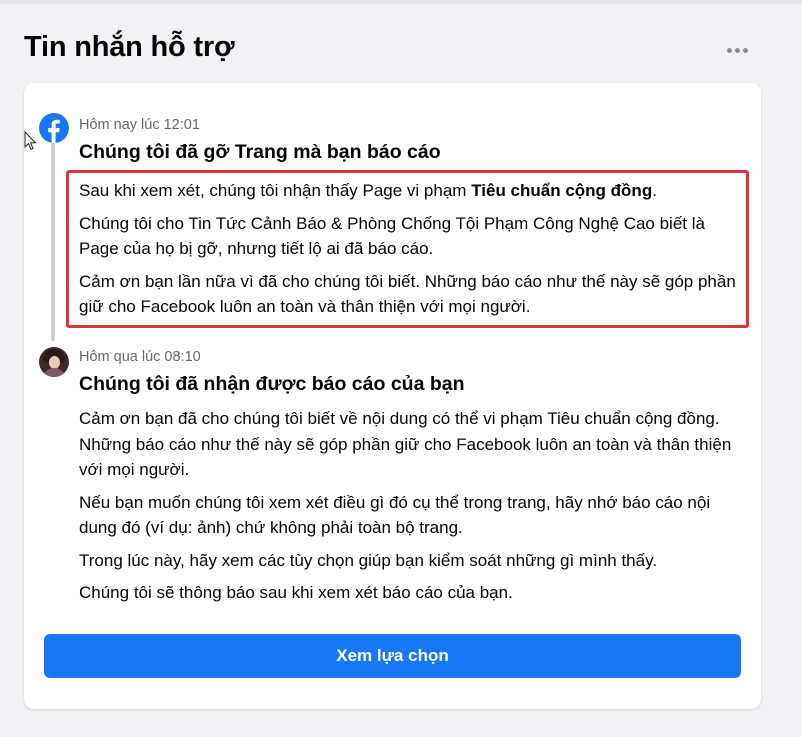 The width and height of the screenshot is (802, 737). What do you see at coordinates (54, 362) in the screenshot?
I see `user-avatar` at bounding box center [54, 362].